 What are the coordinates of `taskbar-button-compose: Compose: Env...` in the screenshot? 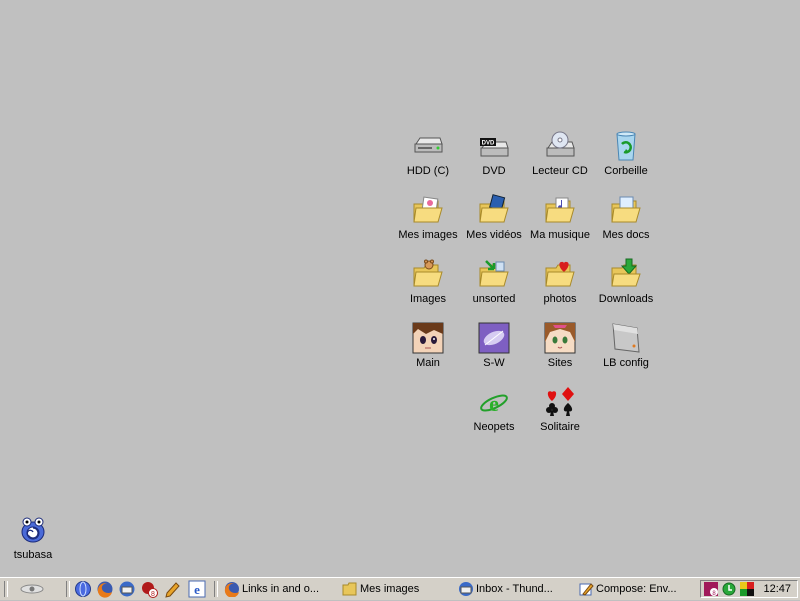 It's located at (631, 589).